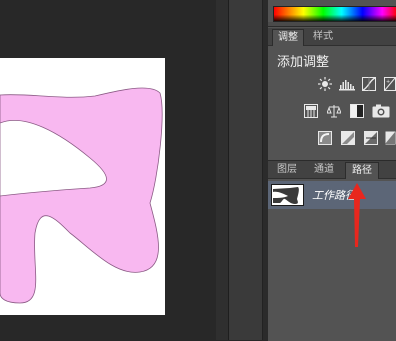  What do you see at coordinates (332, 24) in the screenshot?
I see `color-panel-footer` at bounding box center [332, 24].